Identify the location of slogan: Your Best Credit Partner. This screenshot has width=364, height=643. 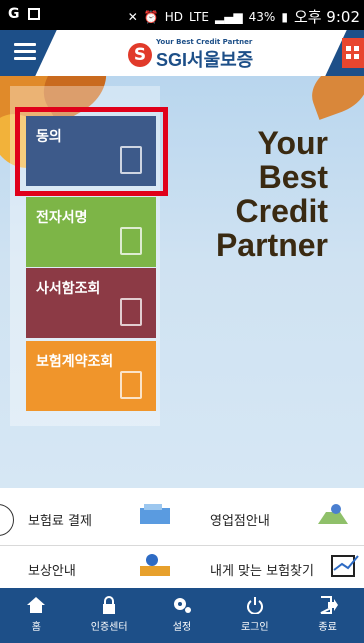
(272, 194).